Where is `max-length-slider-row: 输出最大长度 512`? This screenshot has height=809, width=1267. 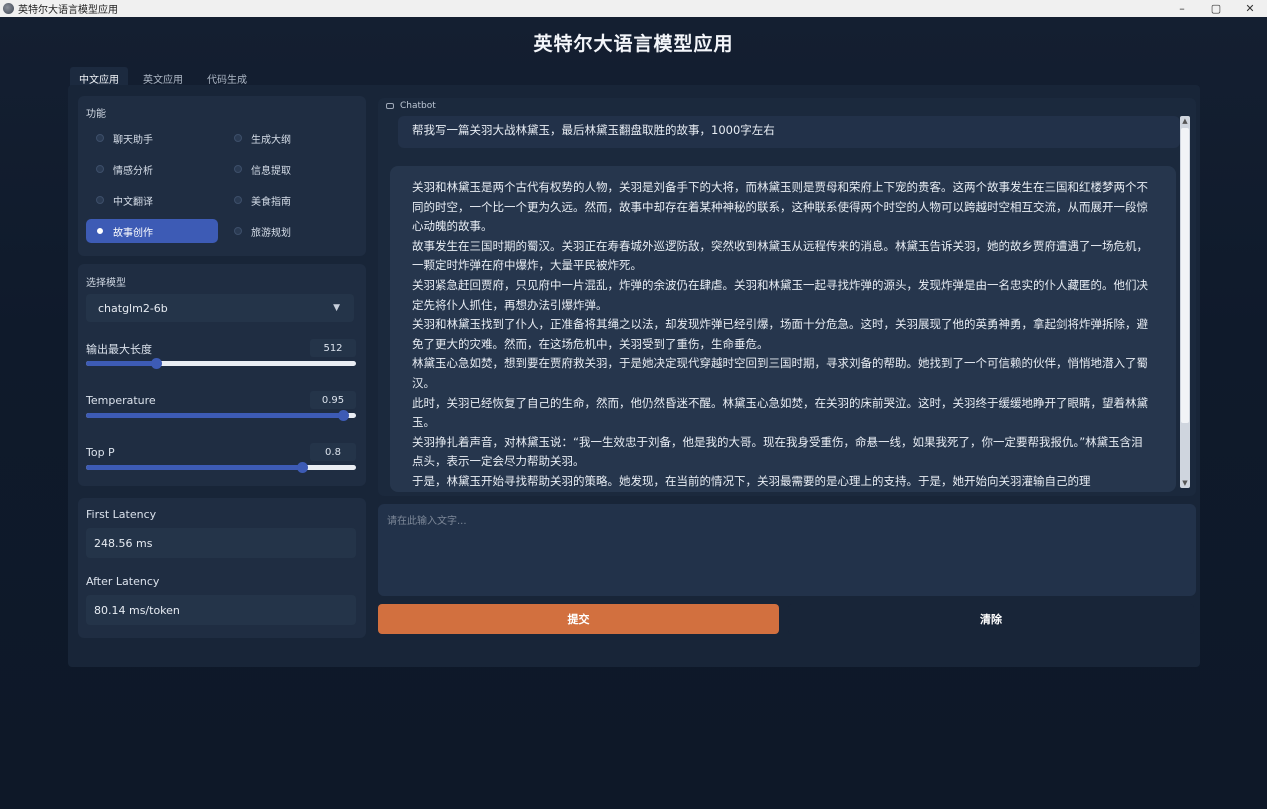
max-length-slider-row: 输出最大长度 512 is located at coordinates (221, 354).